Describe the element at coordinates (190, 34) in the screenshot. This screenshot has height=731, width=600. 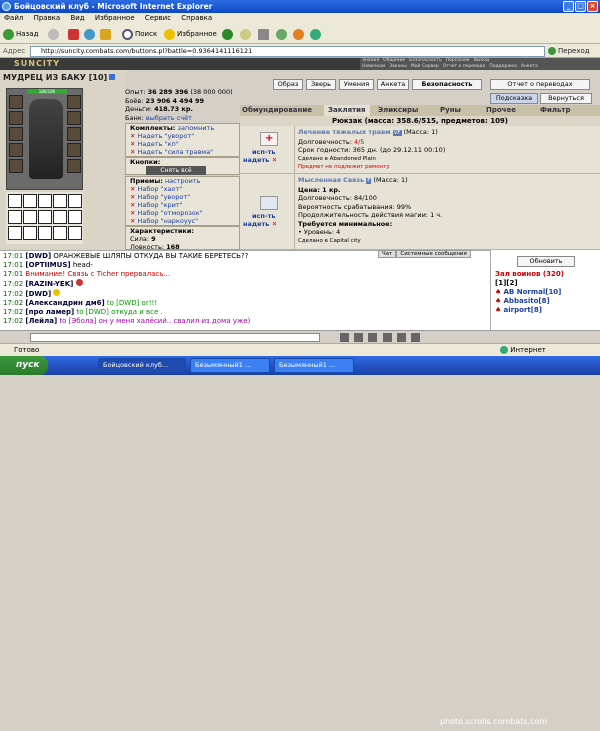
I see `favorites-button: Избранное` at that location.